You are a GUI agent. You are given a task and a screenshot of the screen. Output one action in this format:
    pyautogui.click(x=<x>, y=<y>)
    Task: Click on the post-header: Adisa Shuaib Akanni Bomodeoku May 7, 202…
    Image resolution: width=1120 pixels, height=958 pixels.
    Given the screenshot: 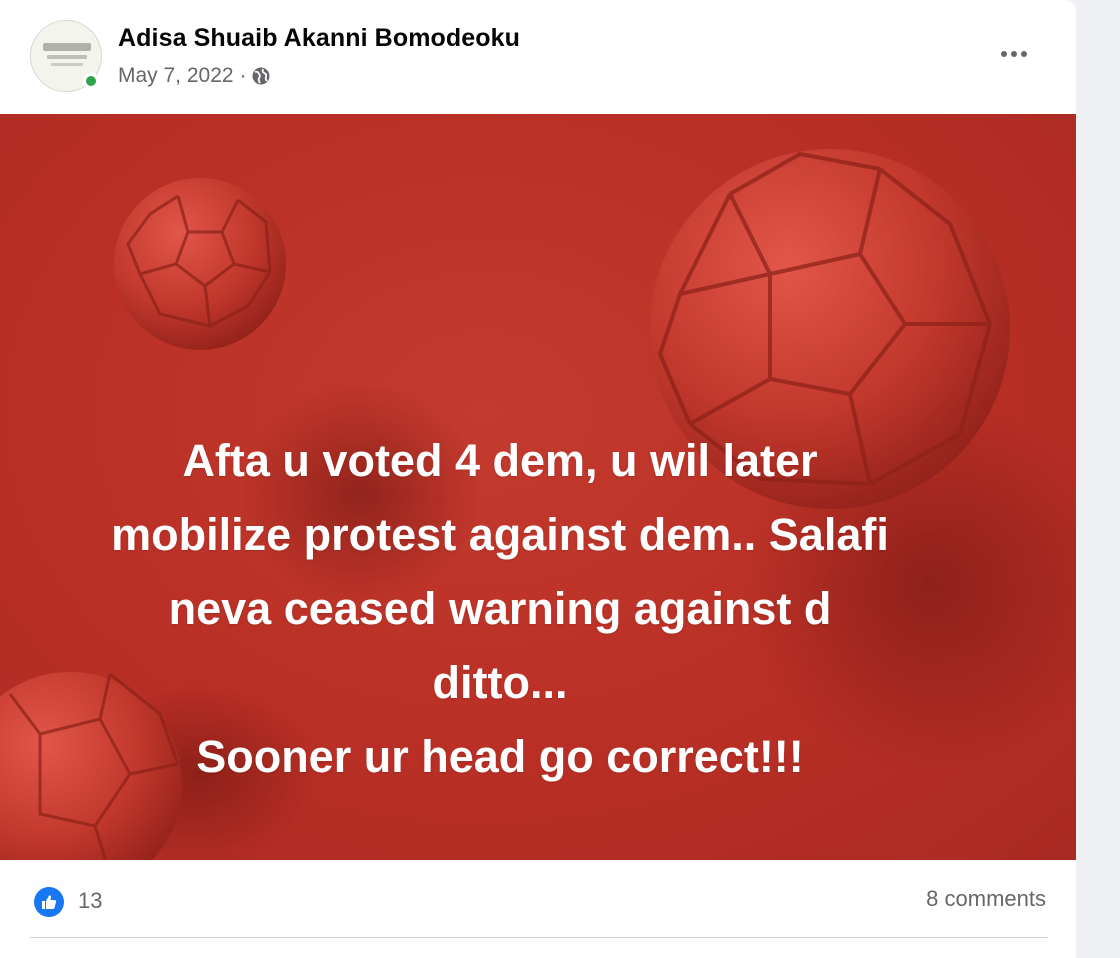 What is the action you would take?
    pyautogui.click(x=538, y=56)
    